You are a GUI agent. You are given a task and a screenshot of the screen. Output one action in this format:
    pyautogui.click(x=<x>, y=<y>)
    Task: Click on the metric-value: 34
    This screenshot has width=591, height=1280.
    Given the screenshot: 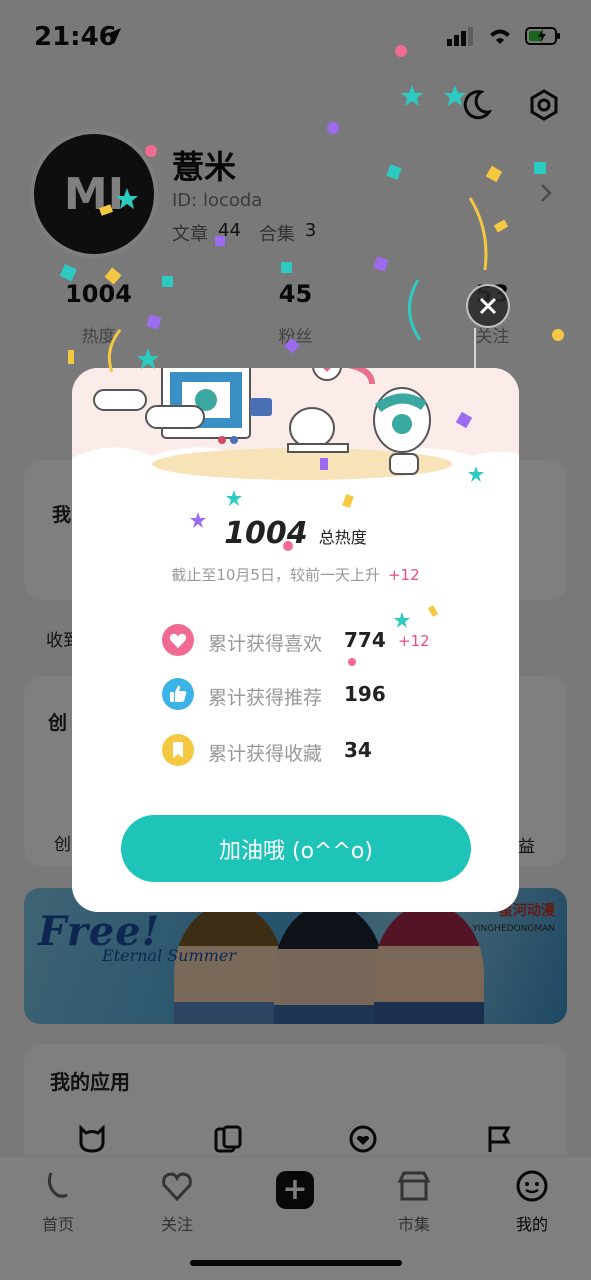 What is the action you would take?
    pyautogui.click(x=358, y=750)
    